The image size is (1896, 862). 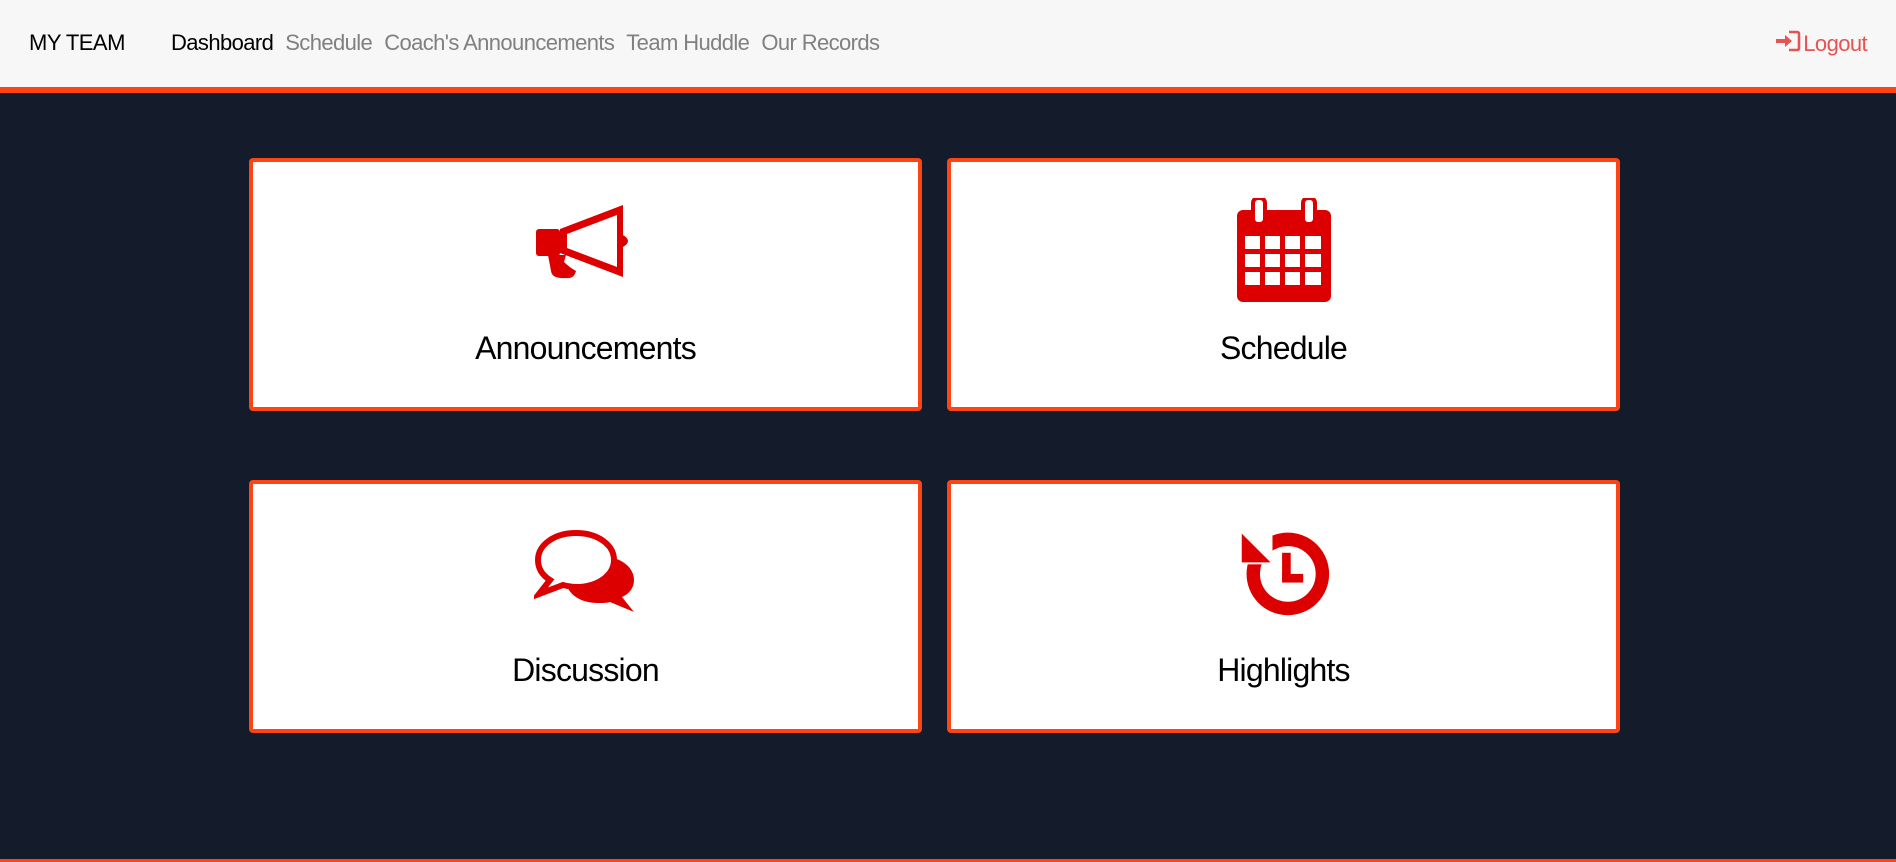 What do you see at coordinates (586, 670) in the screenshot?
I see `discussion-label: Discussion` at bounding box center [586, 670].